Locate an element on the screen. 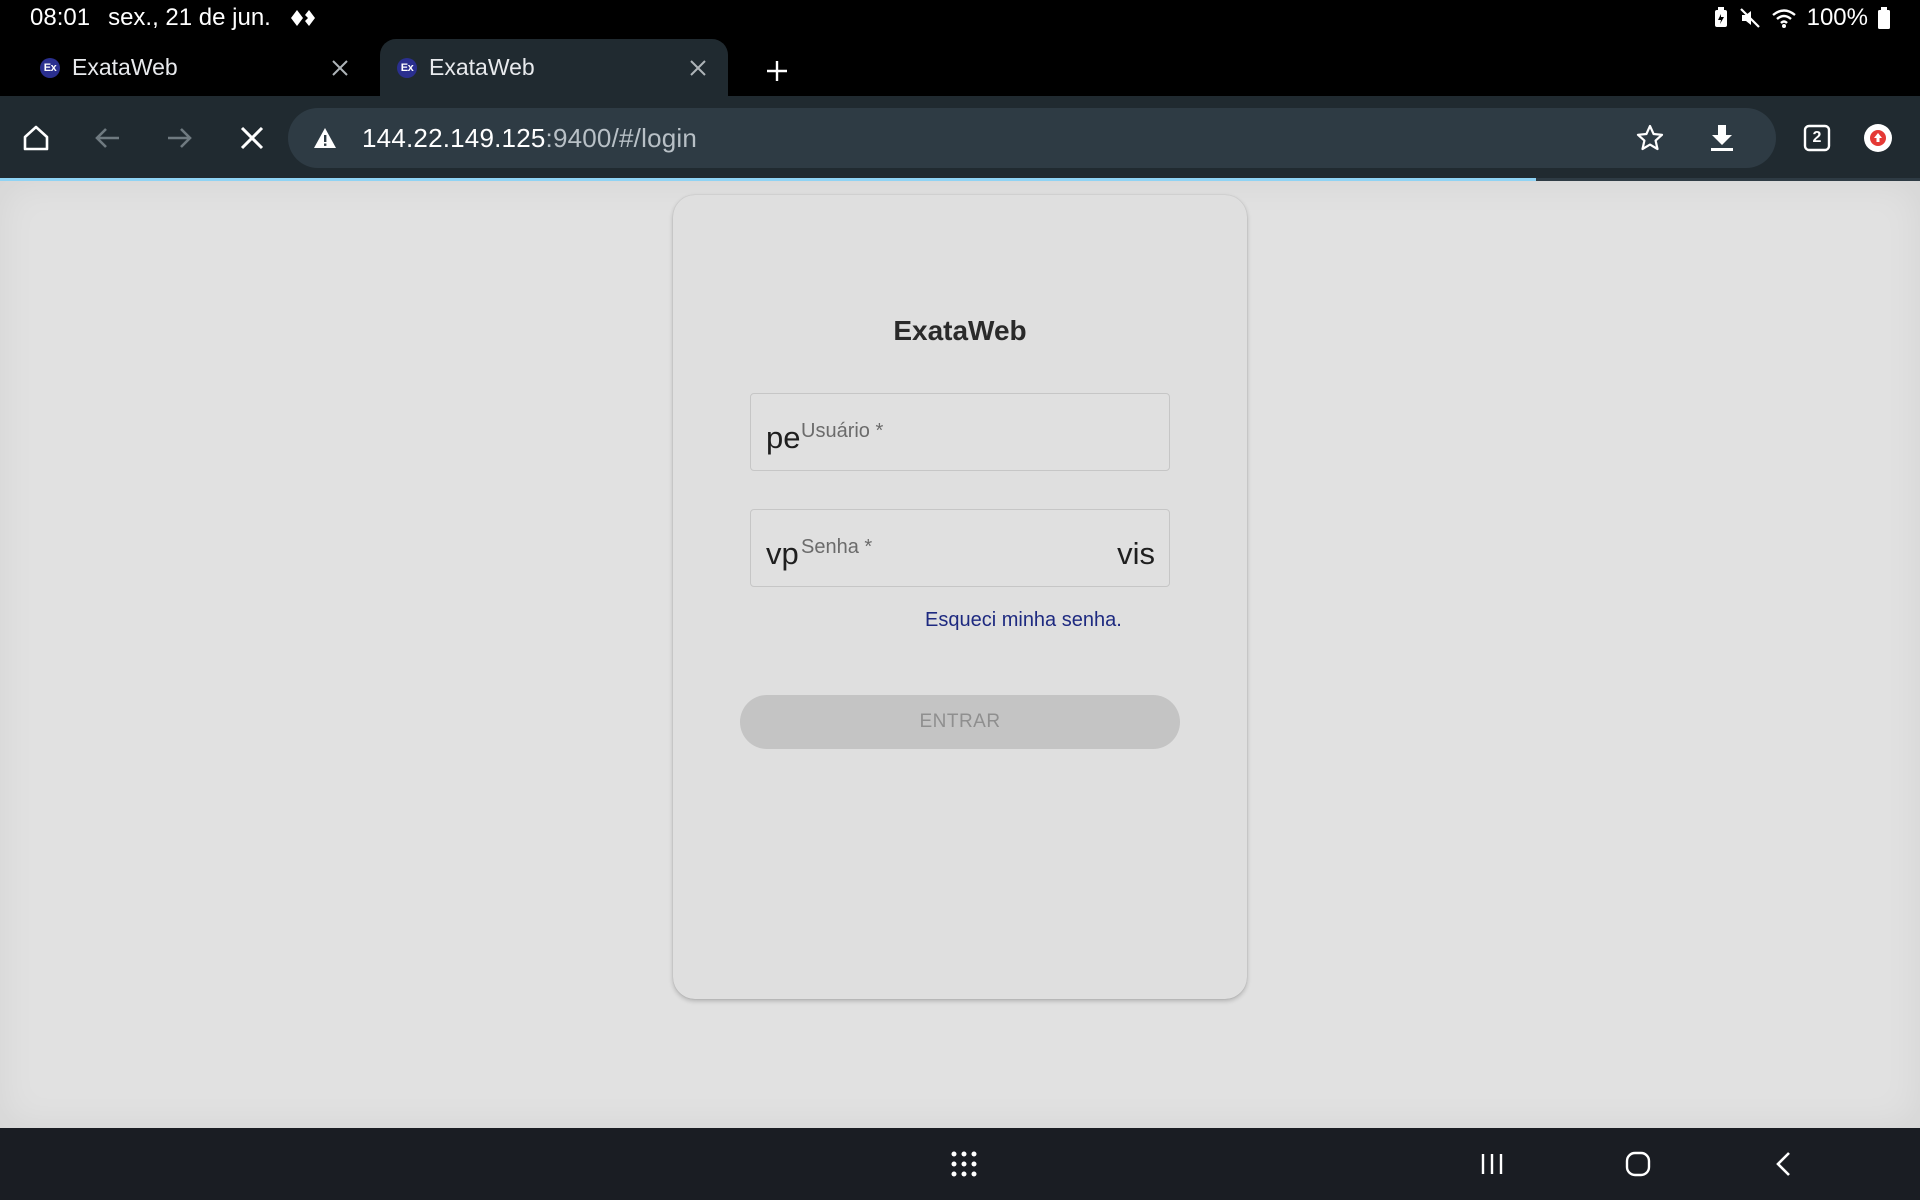 This screenshot has width=1920, height=1200. mute-icon is located at coordinates (1750, 18).